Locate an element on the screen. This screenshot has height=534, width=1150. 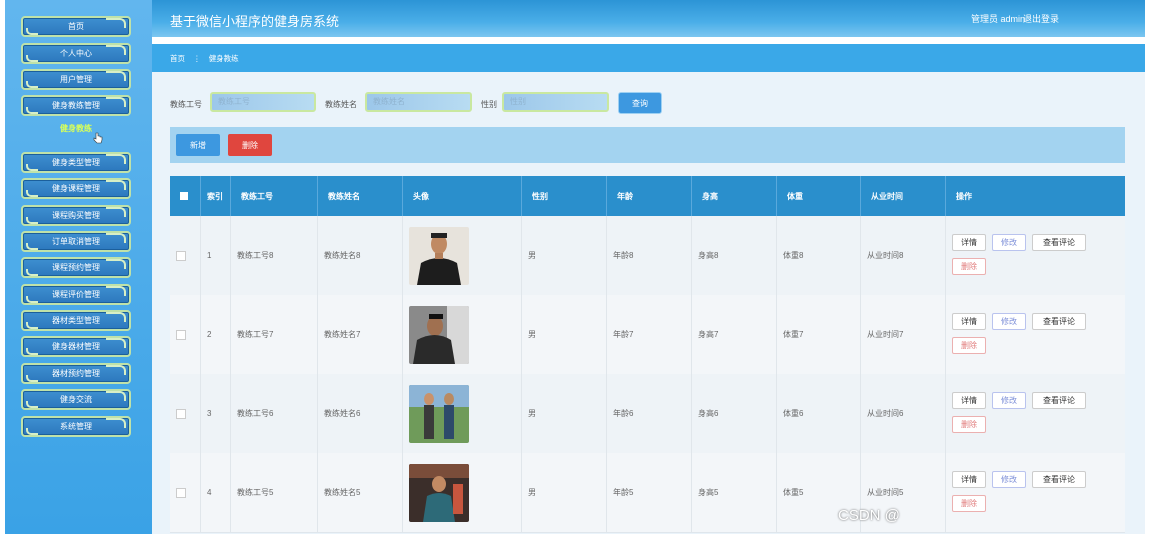
coach-name-input: 教练姓名 is located at coordinates (418, 102).